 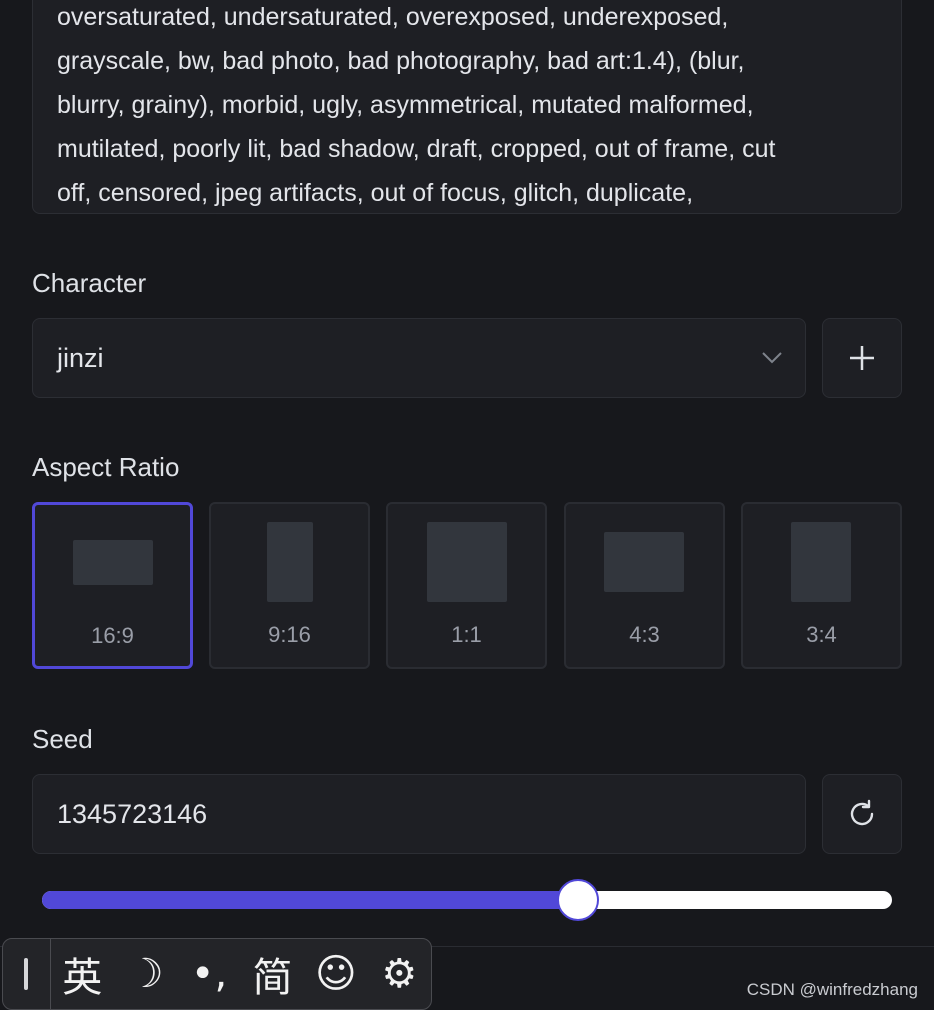 What do you see at coordinates (27, 974) in the screenshot?
I see `ime-drag-handle` at bounding box center [27, 974].